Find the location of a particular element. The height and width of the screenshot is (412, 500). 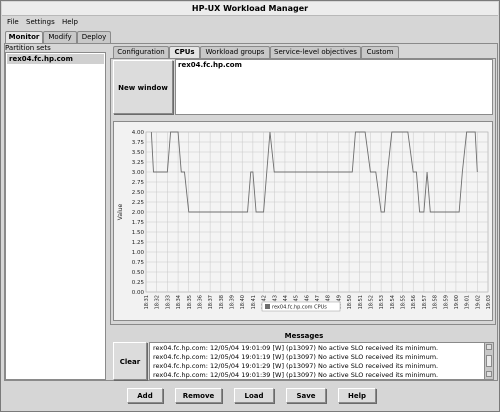

tab-deploy: Deploy is located at coordinates (94, 37).